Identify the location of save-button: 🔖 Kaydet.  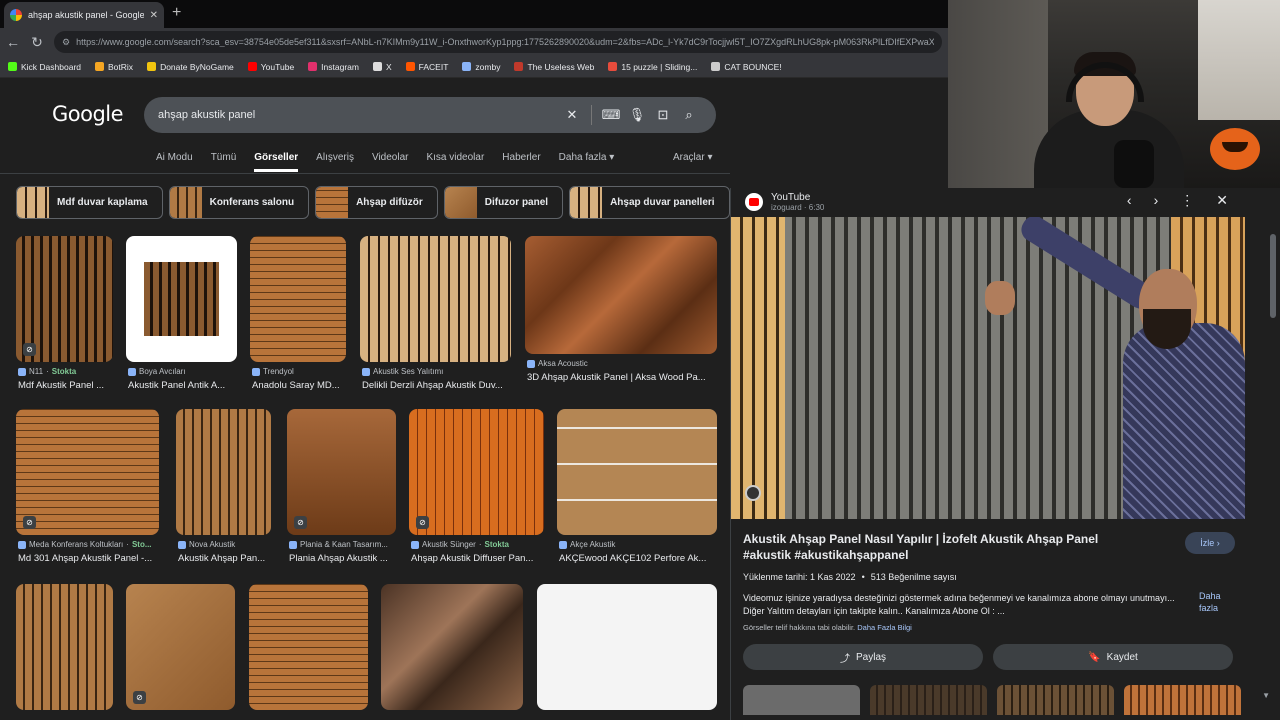
(1113, 657).